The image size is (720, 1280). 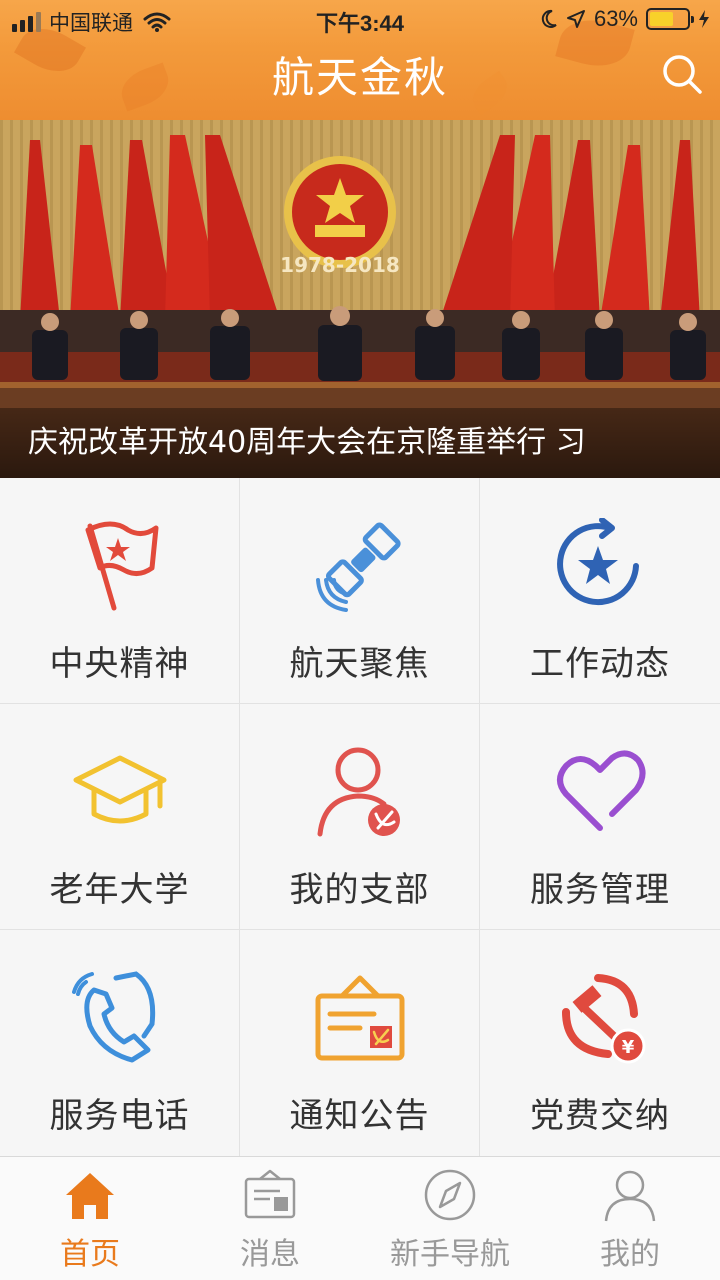 I want to click on charging-icon, so click(x=704, y=19).